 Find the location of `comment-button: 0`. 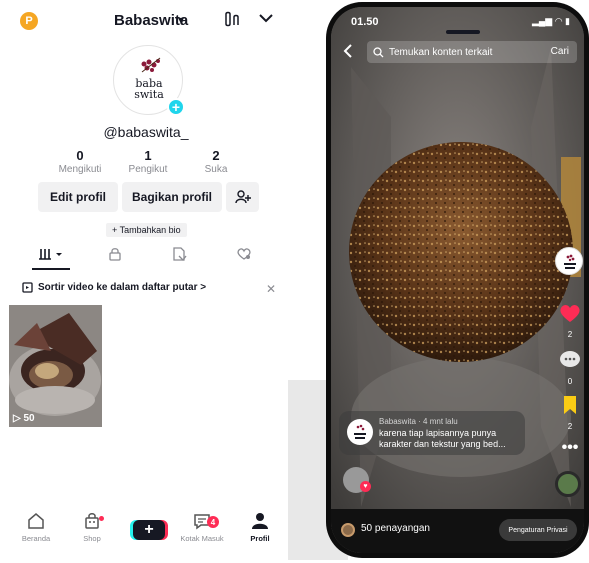

comment-button: 0 is located at coordinates (568, 368).